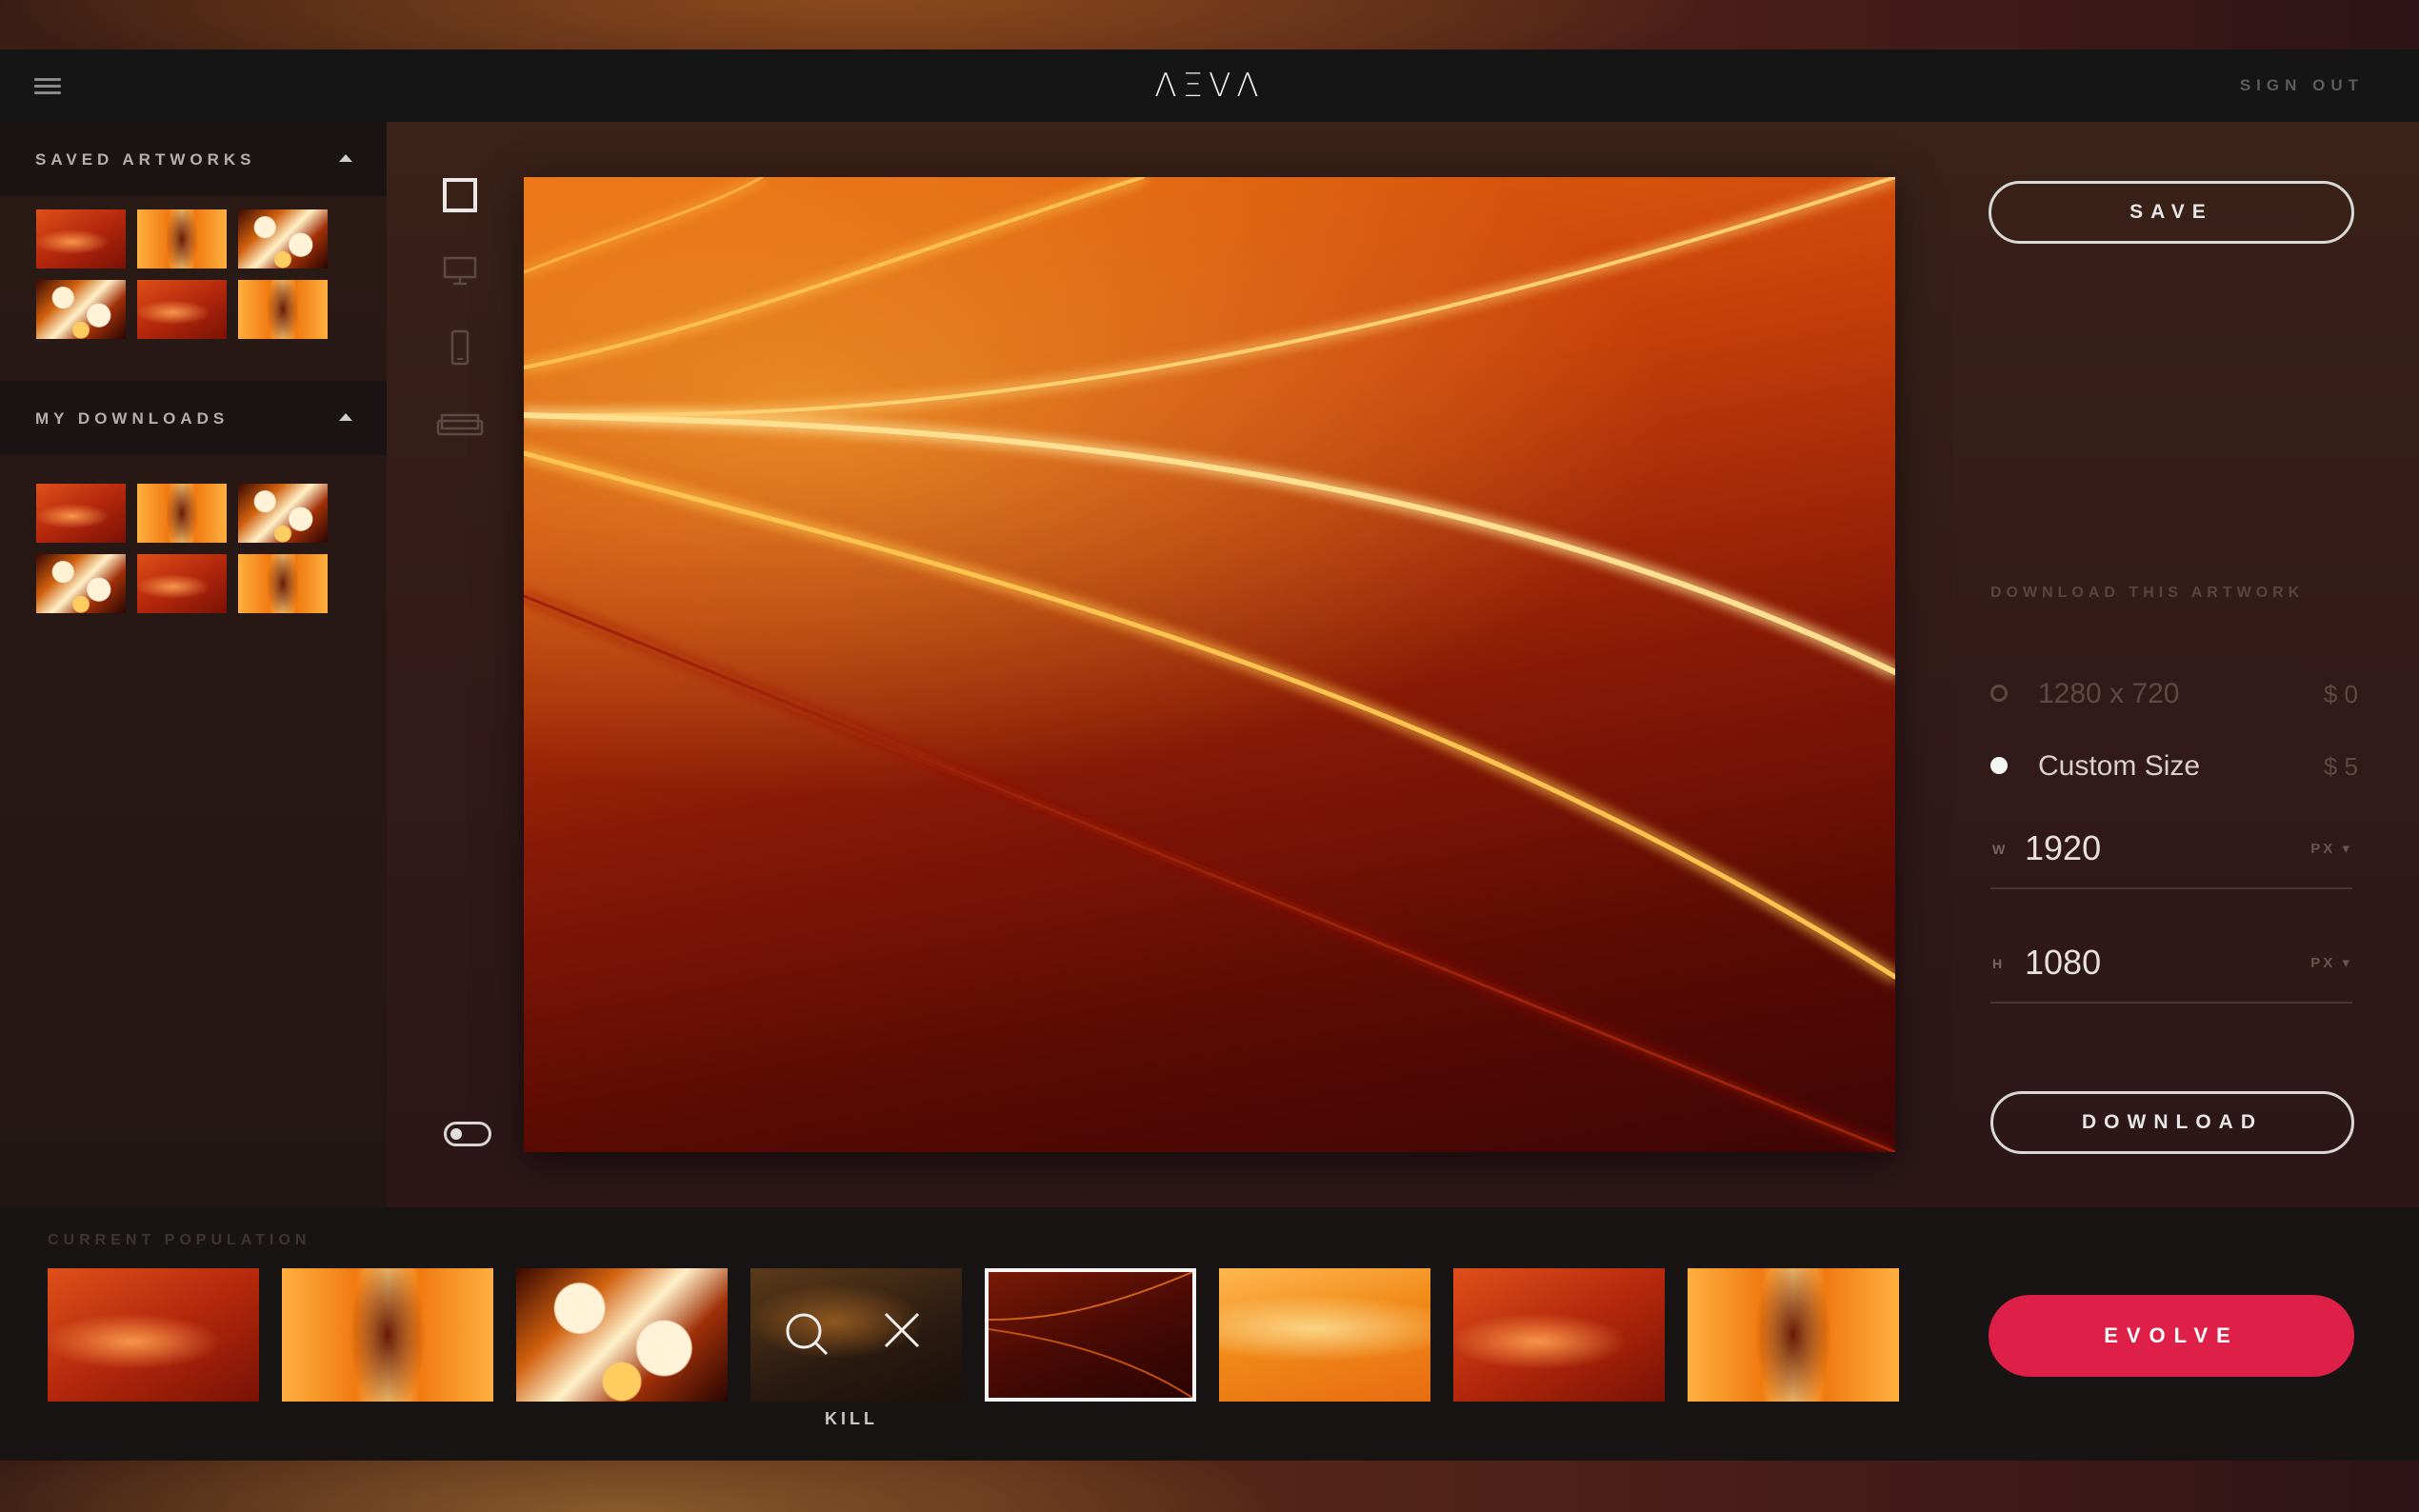 The image size is (2419, 1512). I want to click on height-key: H, so click(1997, 963).